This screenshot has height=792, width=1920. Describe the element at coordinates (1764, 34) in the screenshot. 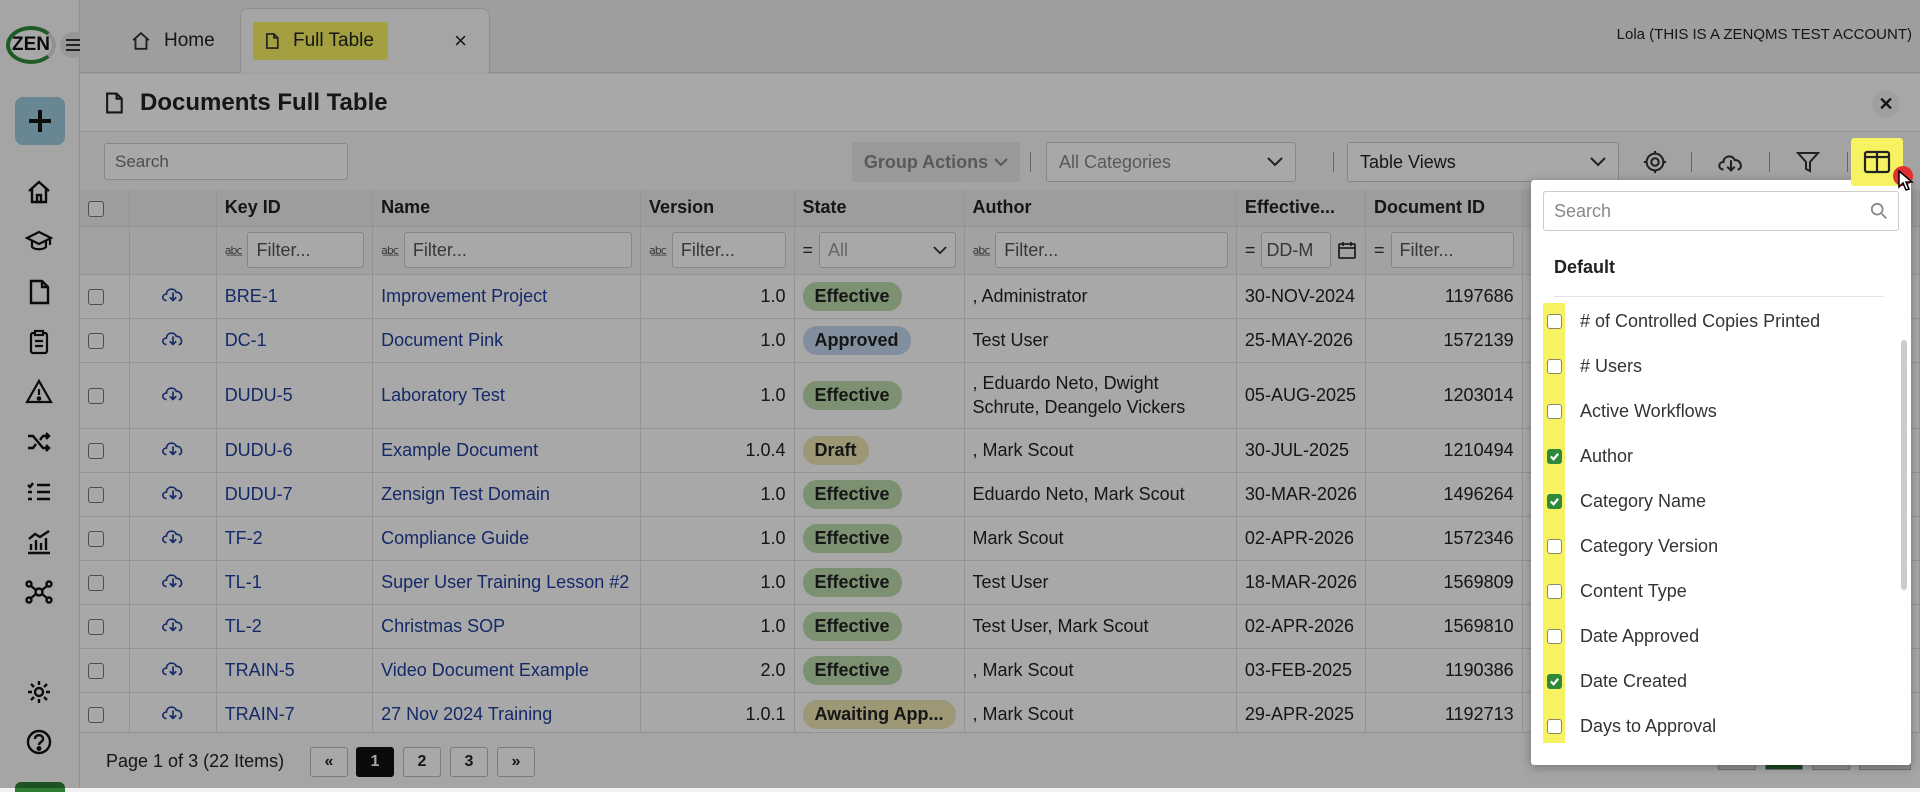

I see `account-name: Lola (THIS IS A ZENQMS TEST ACCOUNT)` at that location.